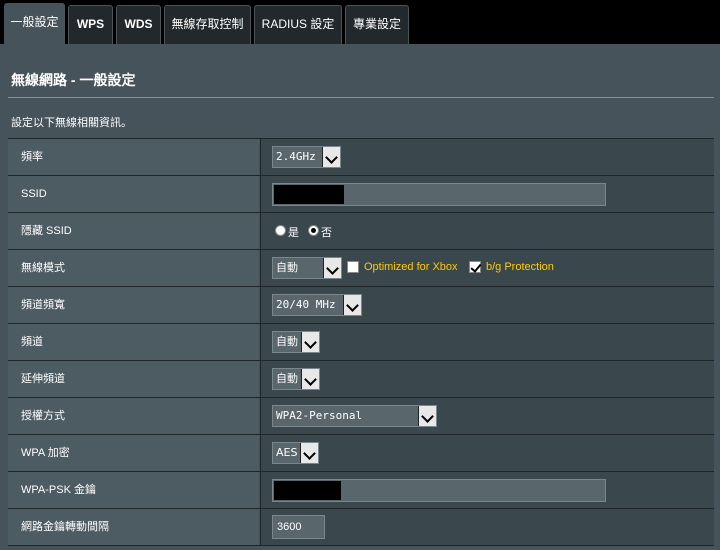  I want to click on extension-channel-label: 延伸頻道, so click(133, 379).